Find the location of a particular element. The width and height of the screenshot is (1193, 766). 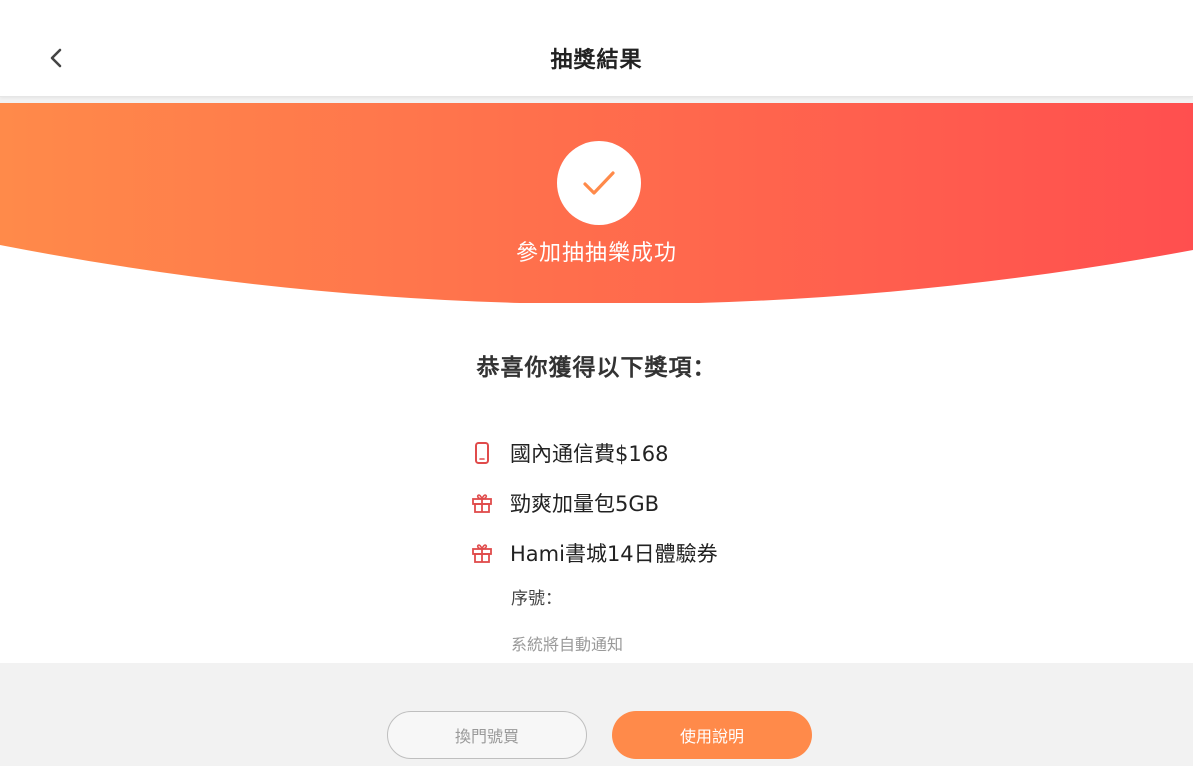

prize-item: Hami書城14日體驗券 is located at coordinates (720, 553).